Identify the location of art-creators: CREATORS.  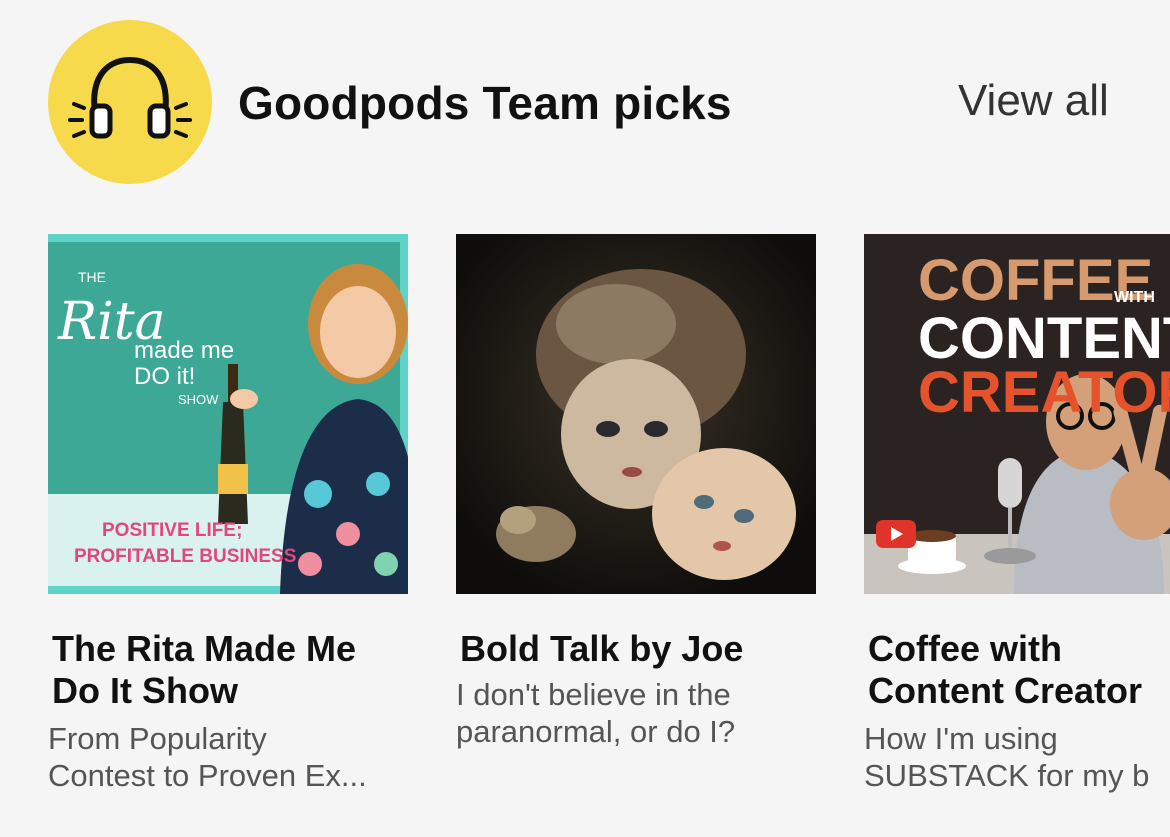
(1044, 392).